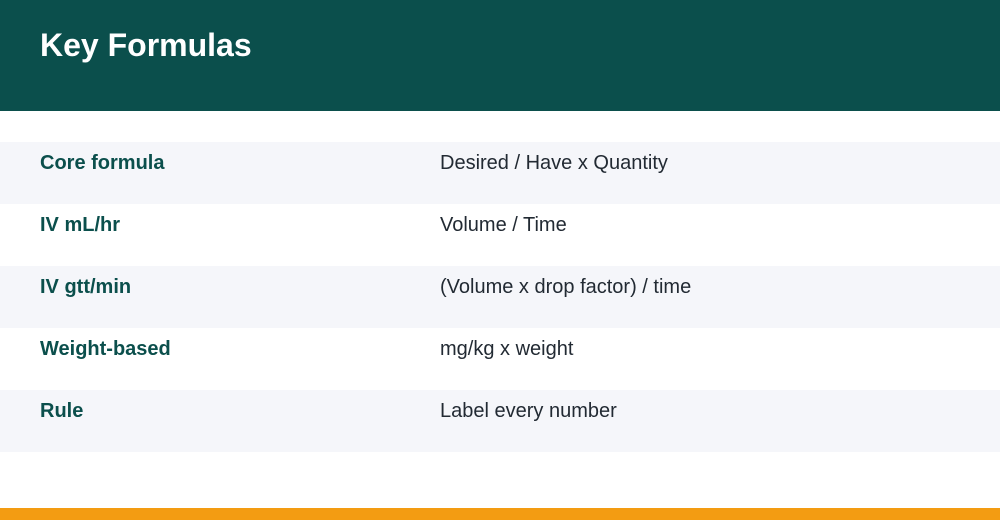 The width and height of the screenshot is (1000, 520). I want to click on page-title: Key Formulas, so click(146, 45).